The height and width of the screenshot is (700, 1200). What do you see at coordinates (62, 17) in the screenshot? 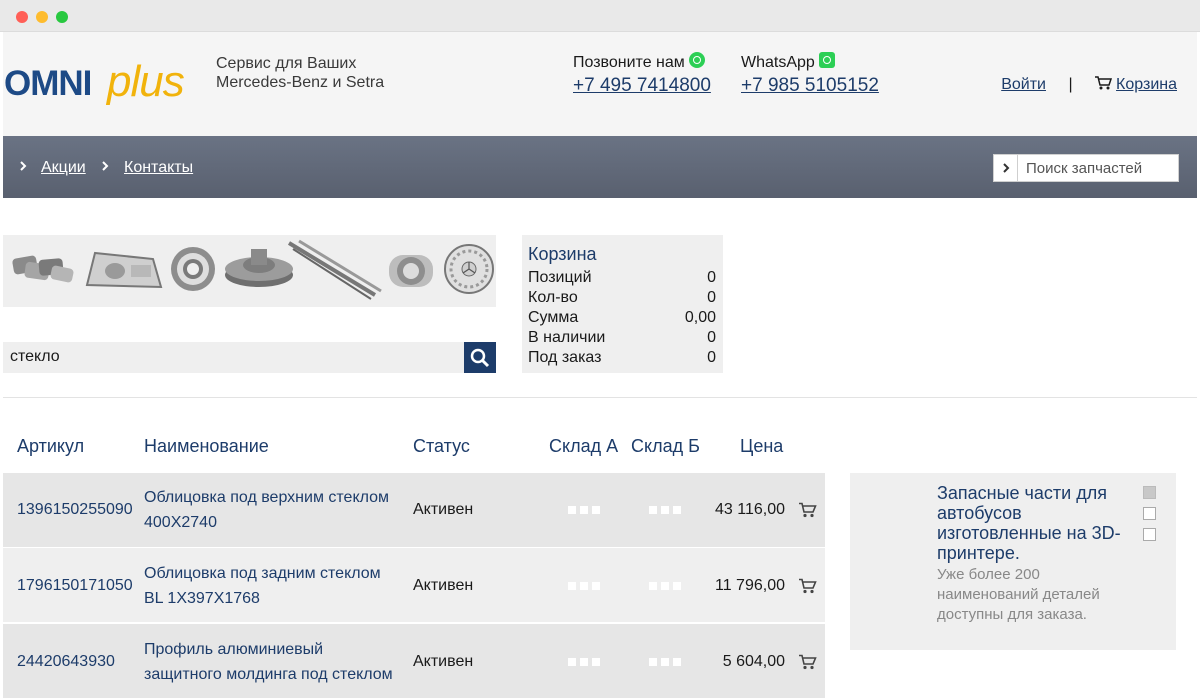
I see `maximize-window-button` at bounding box center [62, 17].